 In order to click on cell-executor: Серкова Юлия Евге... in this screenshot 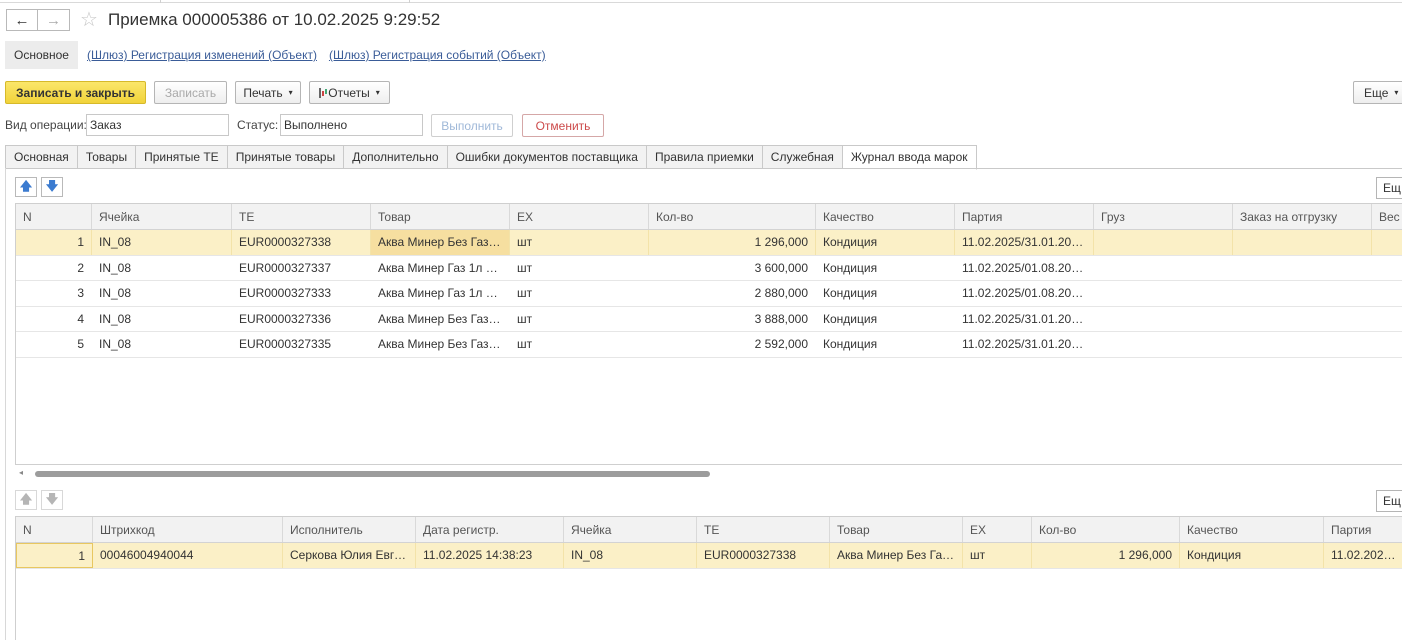, I will do `click(349, 555)`.